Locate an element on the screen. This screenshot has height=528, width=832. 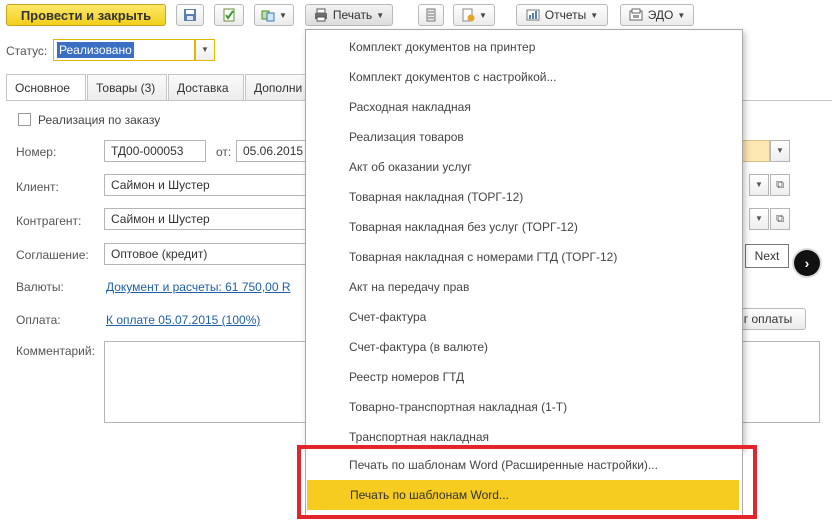
menu-item-1t-waybill: Товарно-транспортная накладная (1-Т) is located at coordinates (524, 407).